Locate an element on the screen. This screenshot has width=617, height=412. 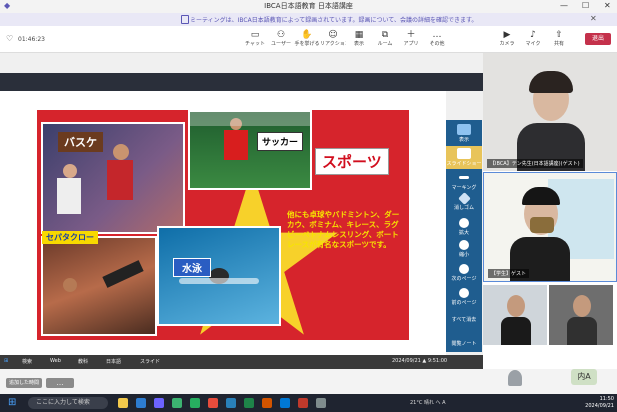
window-title: IBCA日本語教育 日本語講座 is located at coordinates (308, 6).